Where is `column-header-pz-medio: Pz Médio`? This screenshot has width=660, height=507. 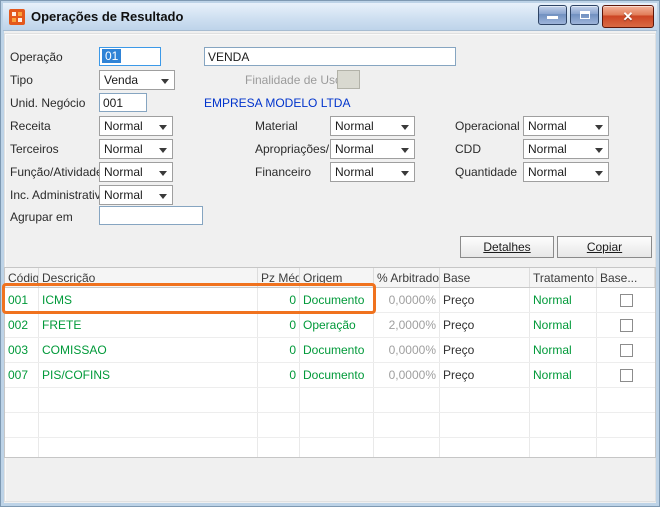
column-header-pz-medio: Pz Médio is located at coordinates (279, 277).